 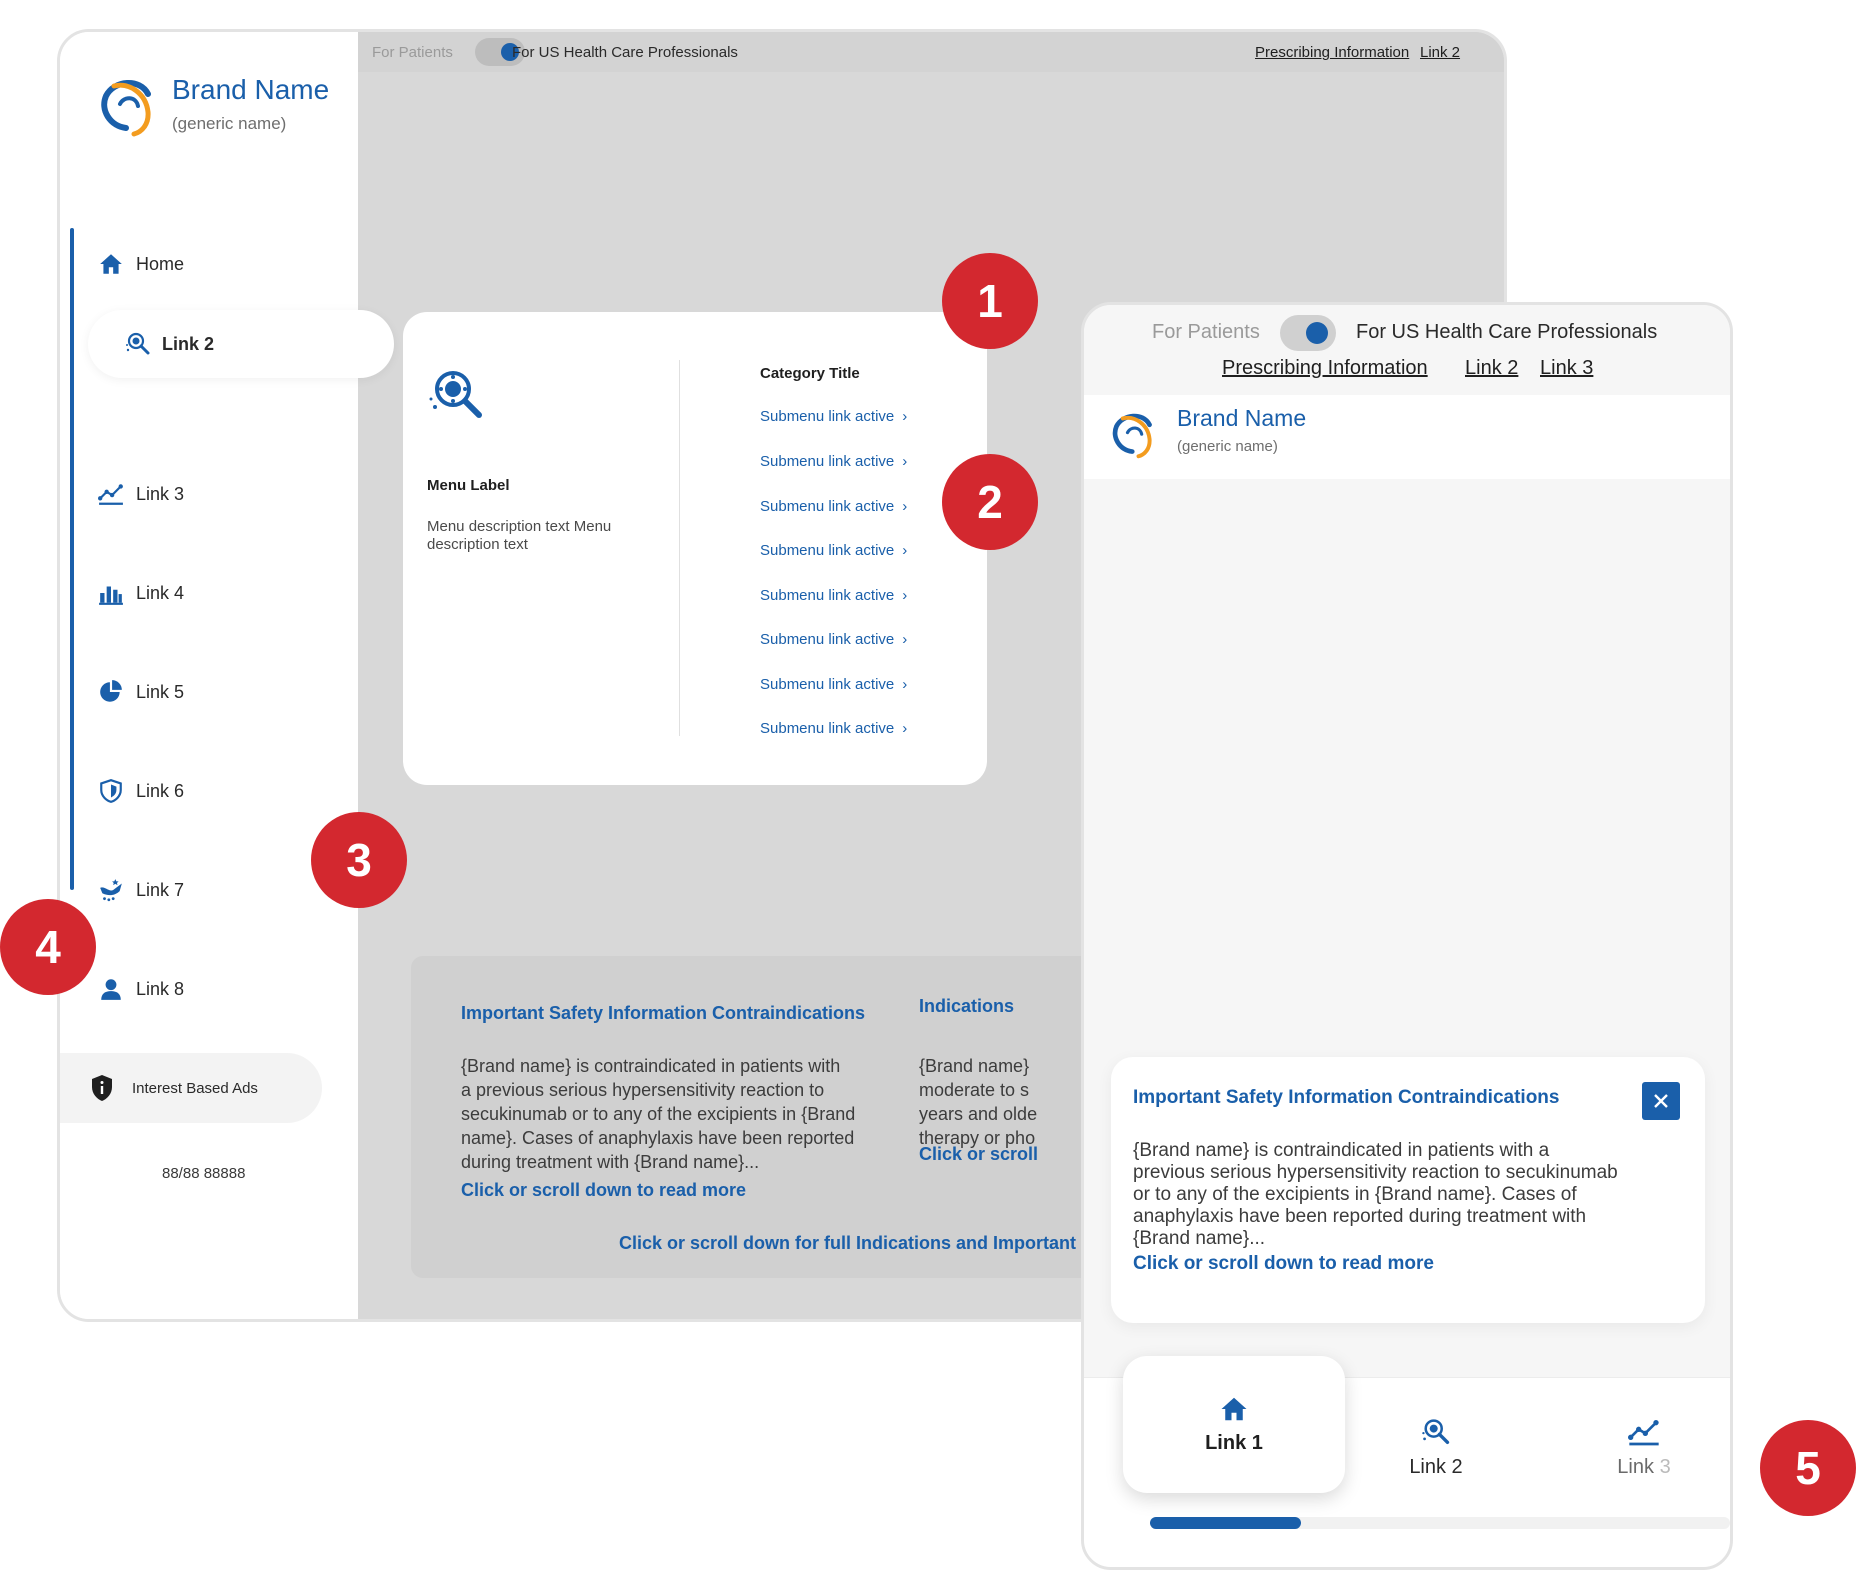 I want to click on sidebar-item-link-4: Link 4, so click(x=141, y=593).